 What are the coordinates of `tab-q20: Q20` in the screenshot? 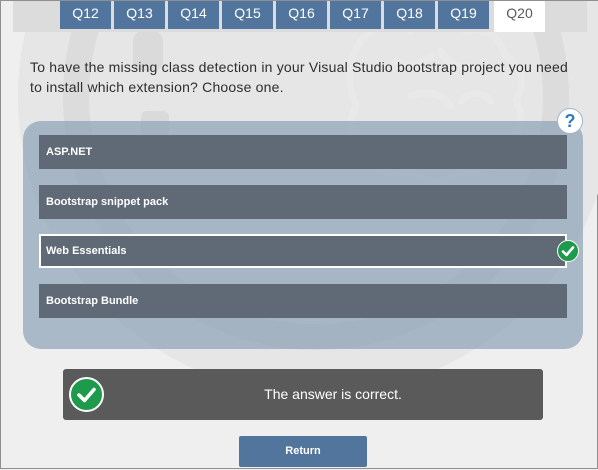 It's located at (519, 16).